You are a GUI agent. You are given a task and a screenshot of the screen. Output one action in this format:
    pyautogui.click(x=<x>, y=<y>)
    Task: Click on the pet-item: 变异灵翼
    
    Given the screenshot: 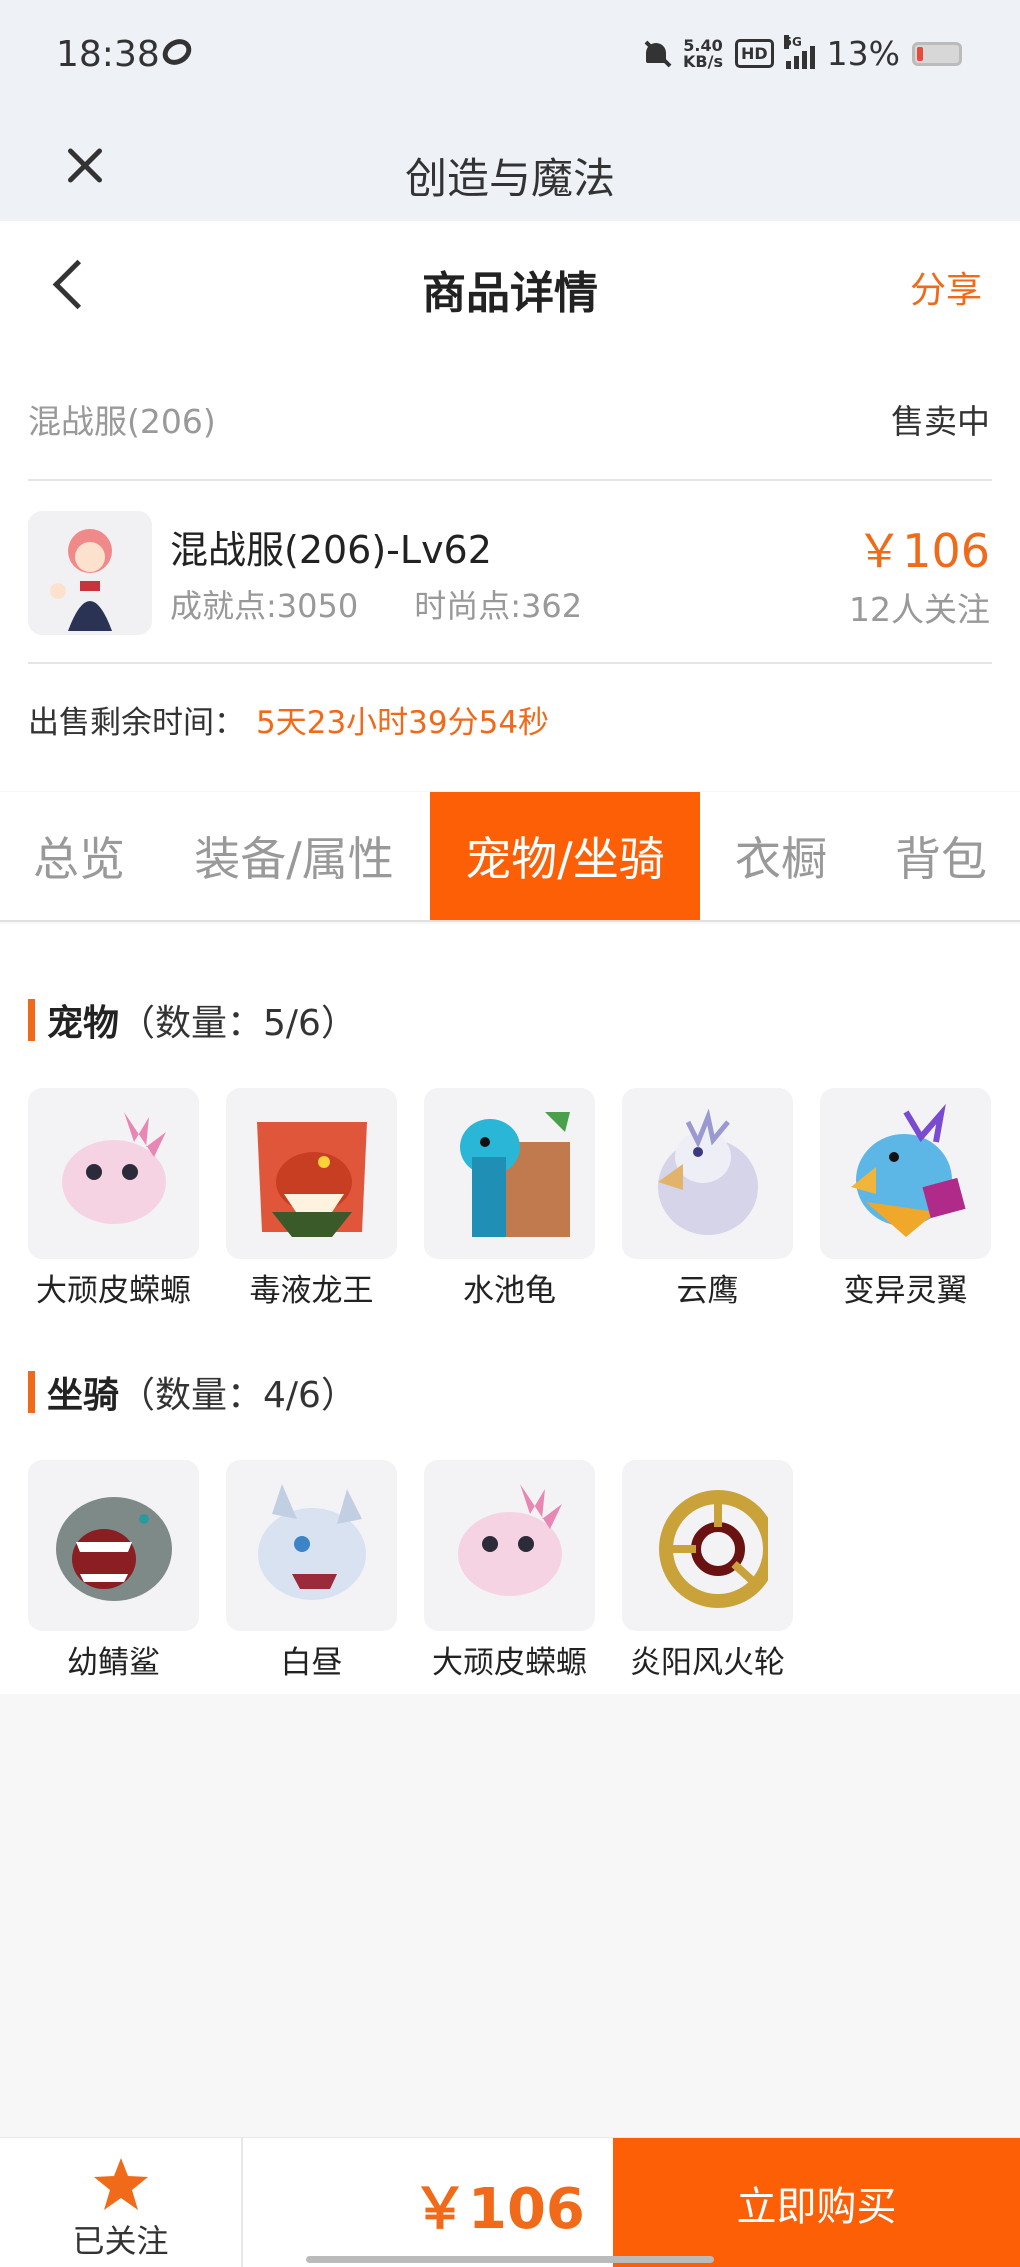 What is the action you would take?
    pyautogui.click(x=905, y=1199)
    